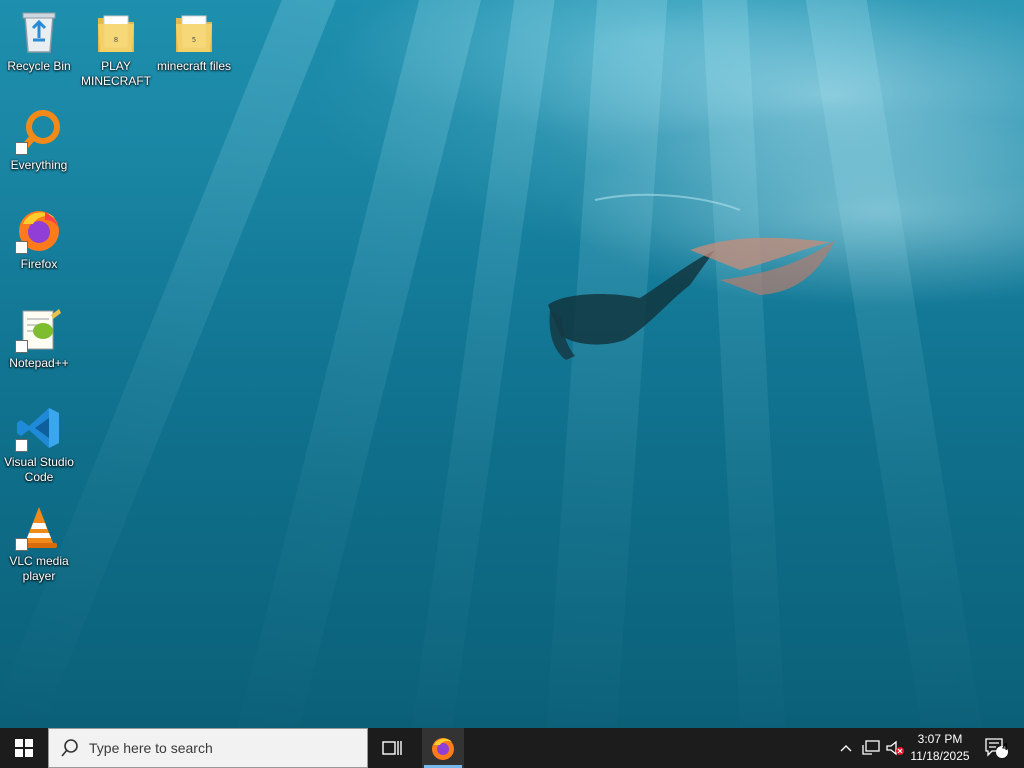 The width and height of the screenshot is (1024, 768). I want to click on desktop-icon-label: Notepad++, so click(39, 363).